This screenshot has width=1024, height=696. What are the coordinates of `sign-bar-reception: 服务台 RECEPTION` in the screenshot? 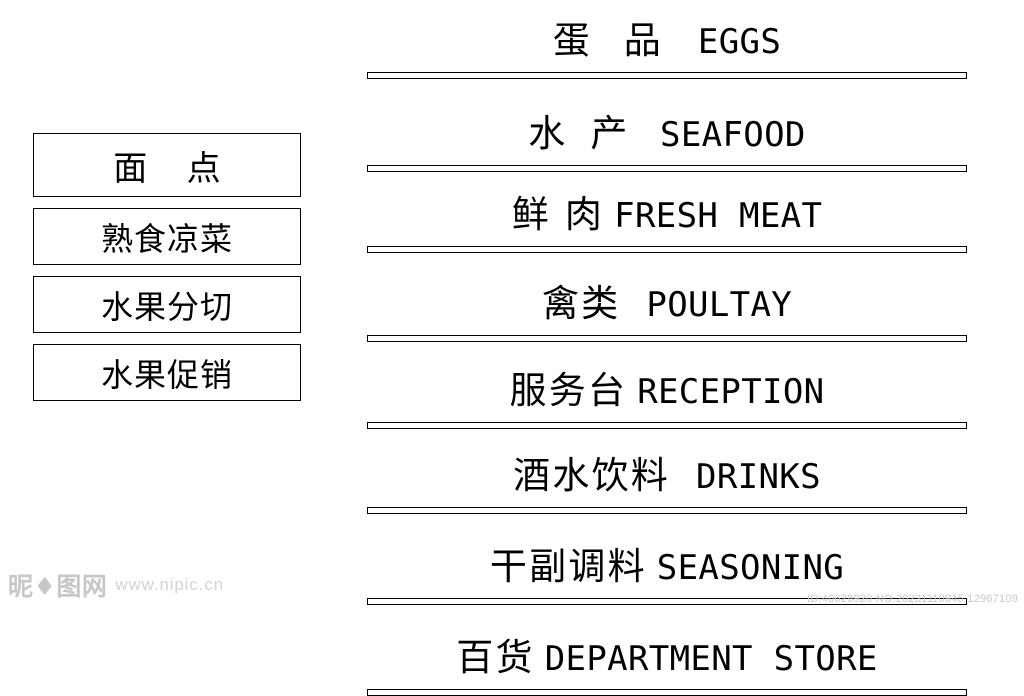 It's located at (667, 394).